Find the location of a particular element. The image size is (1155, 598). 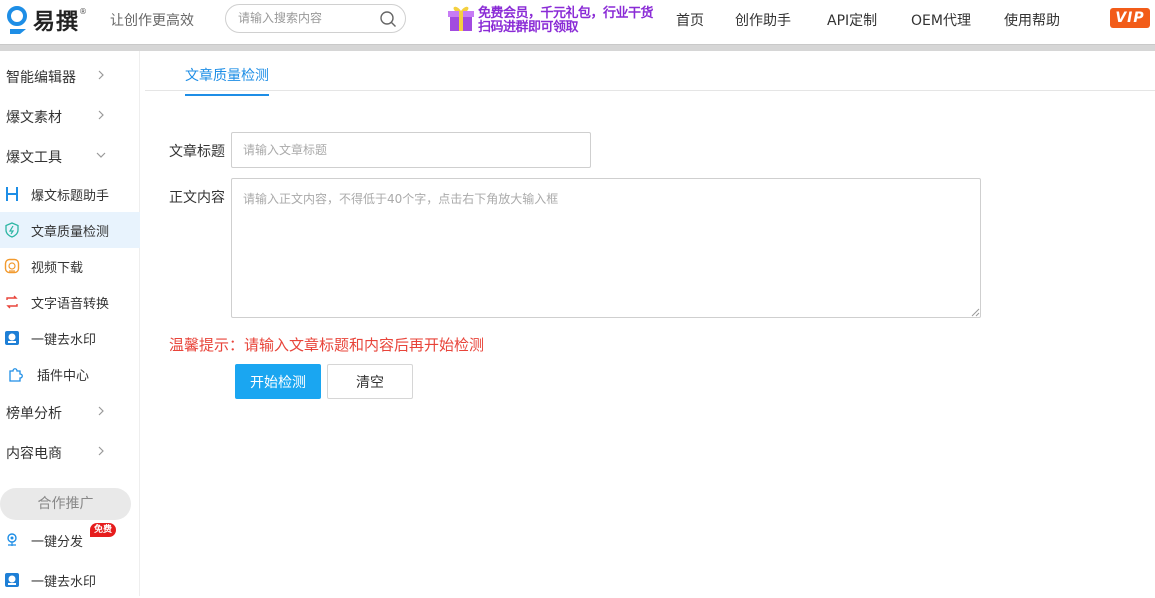

header-divider is located at coordinates (577, 47).